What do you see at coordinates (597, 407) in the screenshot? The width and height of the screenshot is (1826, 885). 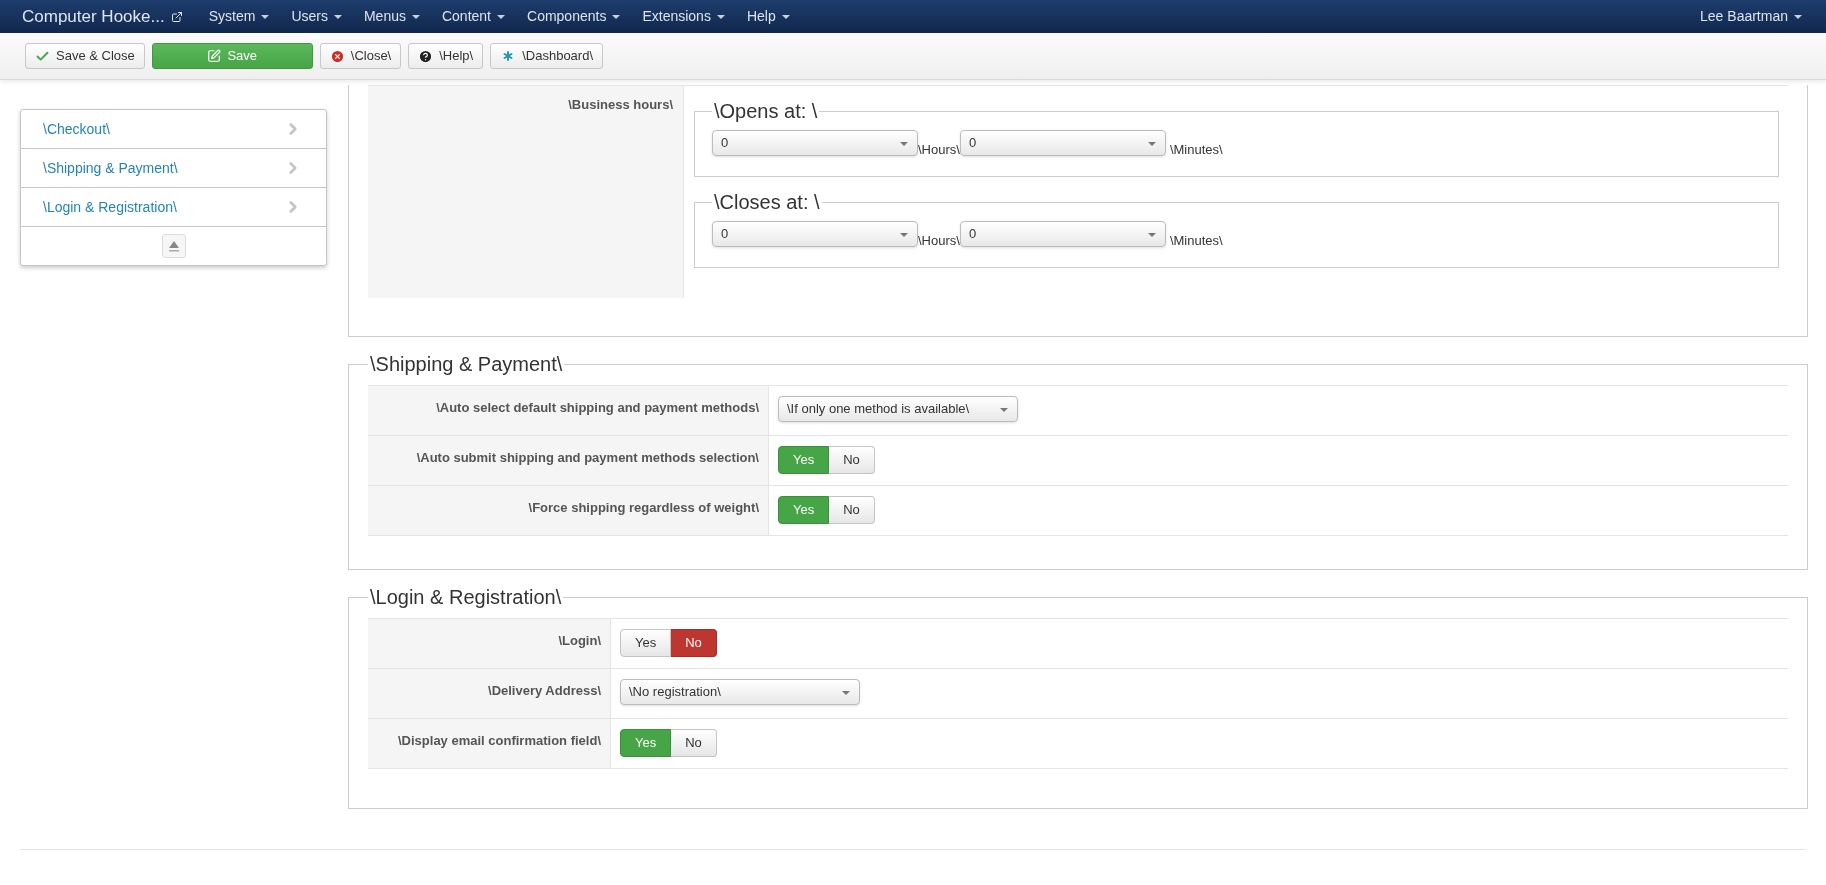 I see `field-label: \Auto select default shipping and payment methods\` at bounding box center [597, 407].